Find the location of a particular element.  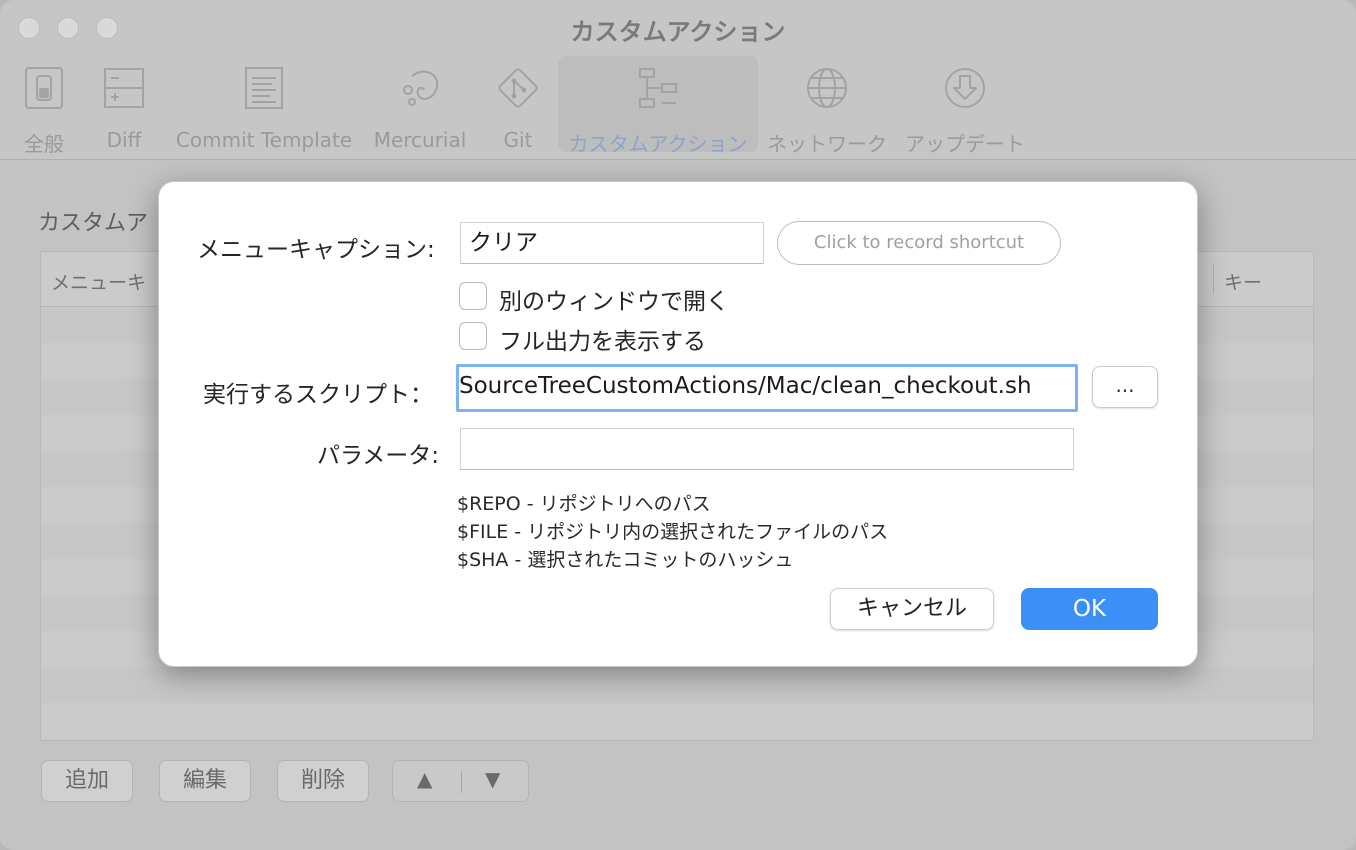

tab-diff-label: Diff is located at coordinates (124, 140).